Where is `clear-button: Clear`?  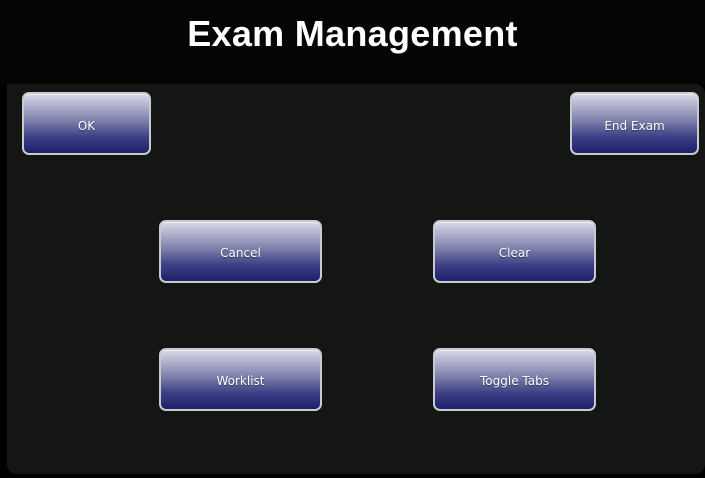 clear-button: Clear is located at coordinates (514, 251).